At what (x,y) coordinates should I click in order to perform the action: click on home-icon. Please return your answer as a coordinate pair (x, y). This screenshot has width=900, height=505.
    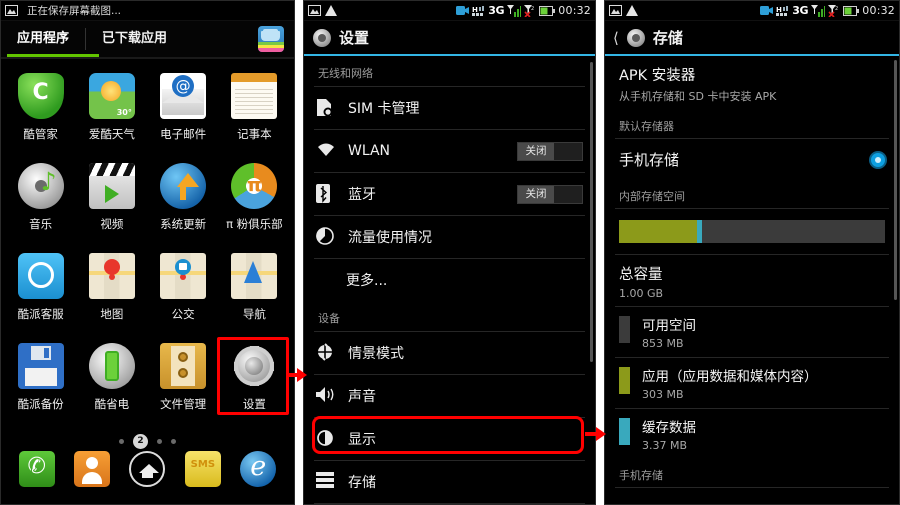
    Looking at the image, I should click on (147, 469).